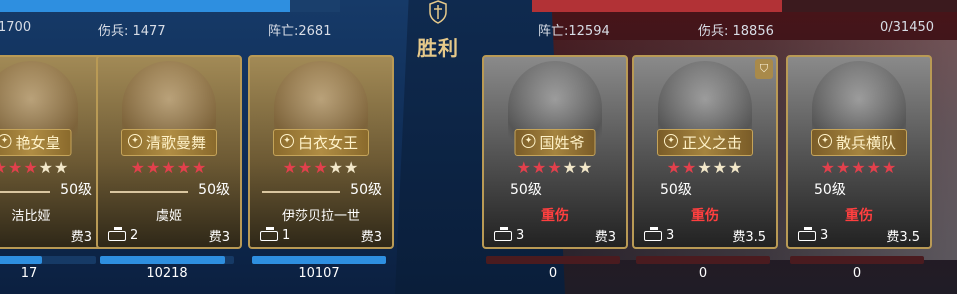  I want to click on ally-hero-card: ✦艳女皇 ★★★★★ 50级洁比娅费3, so click(52, 152).